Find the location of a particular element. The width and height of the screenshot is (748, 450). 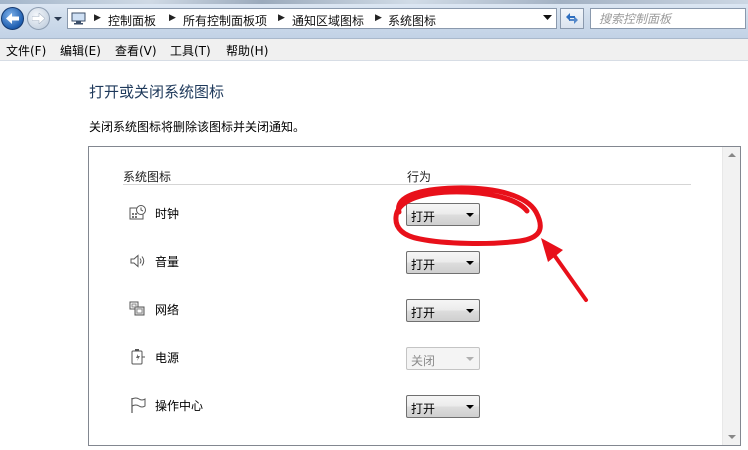

power-icon is located at coordinates (138, 357).